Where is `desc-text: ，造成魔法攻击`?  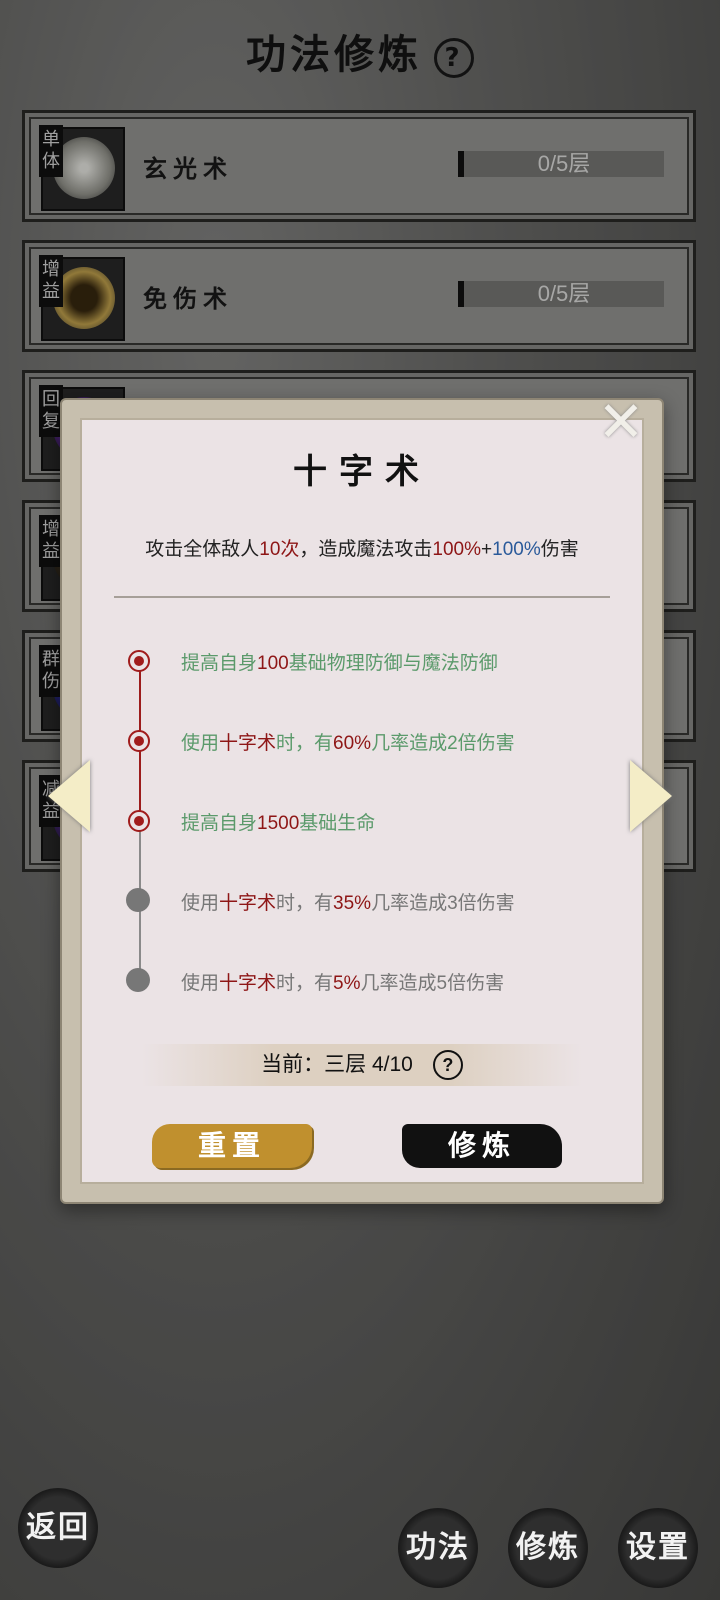
desc-text: ，造成魔法攻击 is located at coordinates (366, 549).